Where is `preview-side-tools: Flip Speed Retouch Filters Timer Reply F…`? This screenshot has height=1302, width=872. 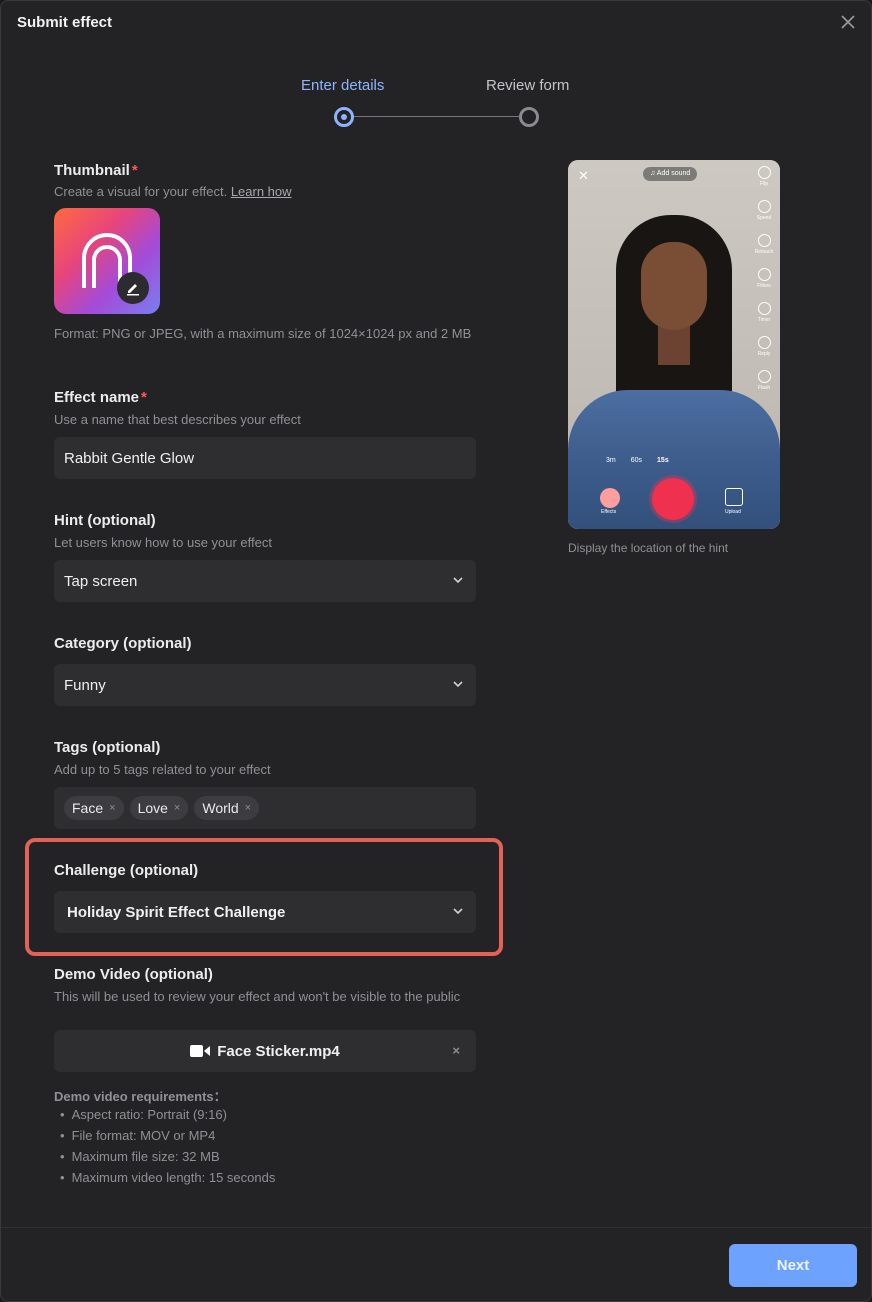 preview-side-tools: Flip Speed Retouch Filters Timer Reply F… is located at coordinates (764, 285).